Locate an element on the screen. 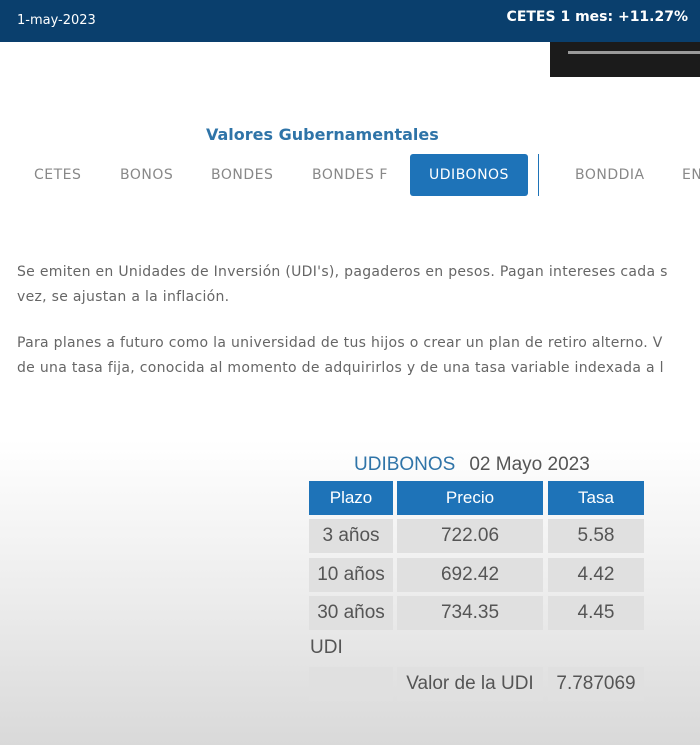  table-cell-tasa: 5.58 is located at coordinates (596, 536).